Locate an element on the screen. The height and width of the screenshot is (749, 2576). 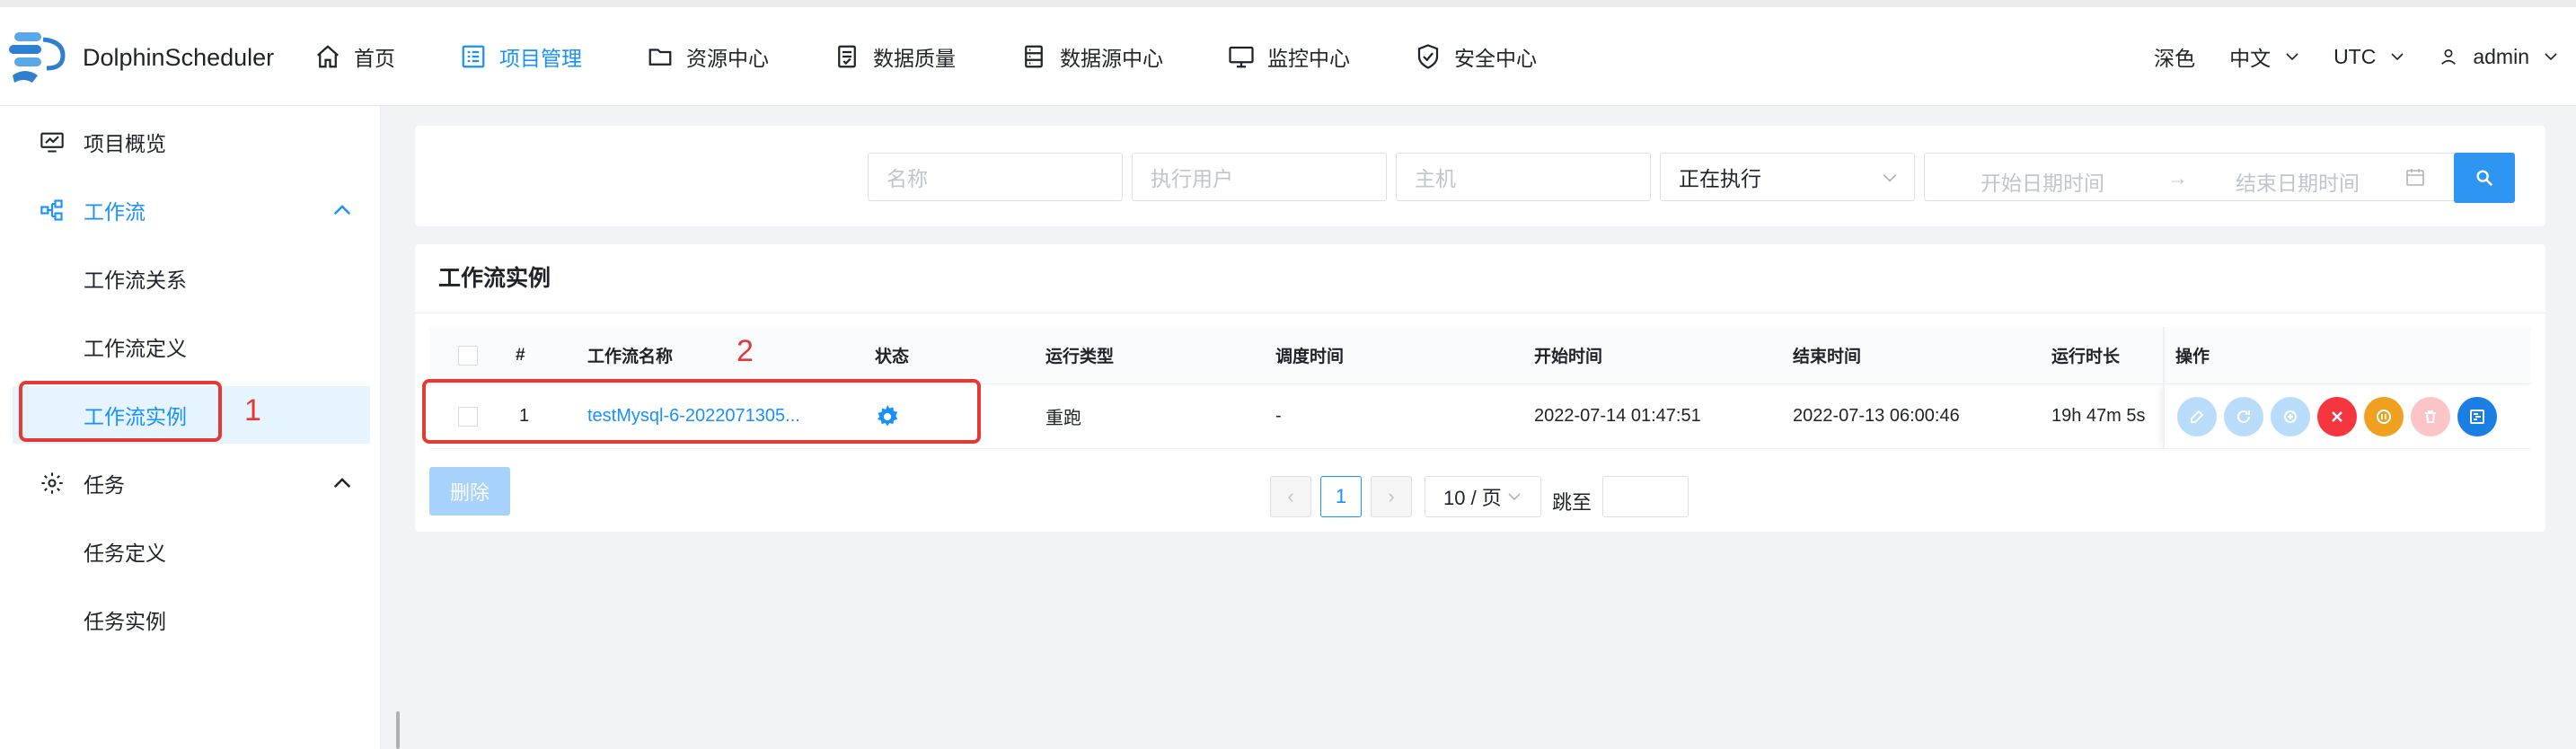
nav-security: 安全中心 is located at coordinates (1476, 56).